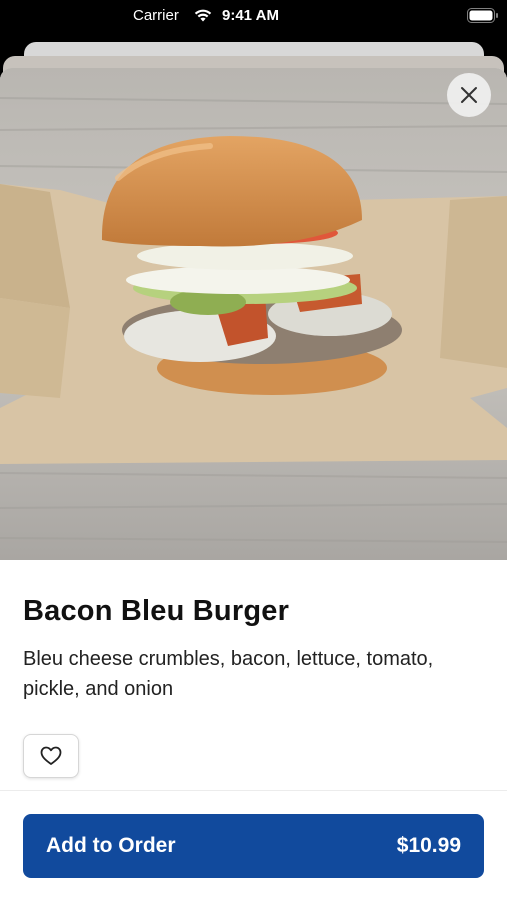 This screenshot has height=900, width=507. Describe the element at coordinates (111, 845) in the screenshot. I see `add-to-order-label: Add to Order` at that location.